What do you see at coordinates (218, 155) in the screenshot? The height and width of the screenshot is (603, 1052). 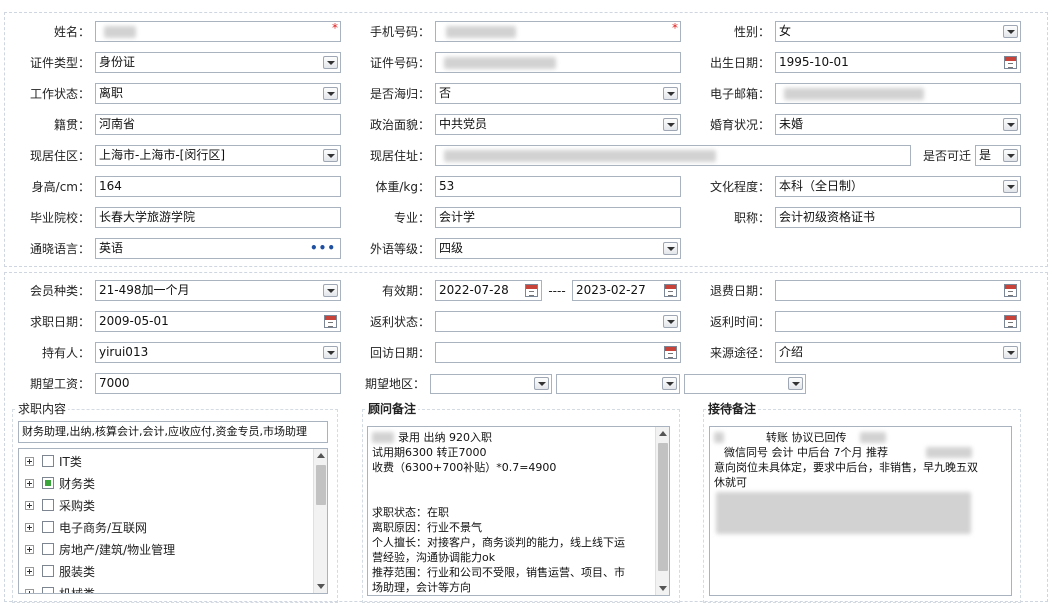 I see `residence-area-select: 上海市-上海市-[闵行区]` at bounding box center [218, 155].